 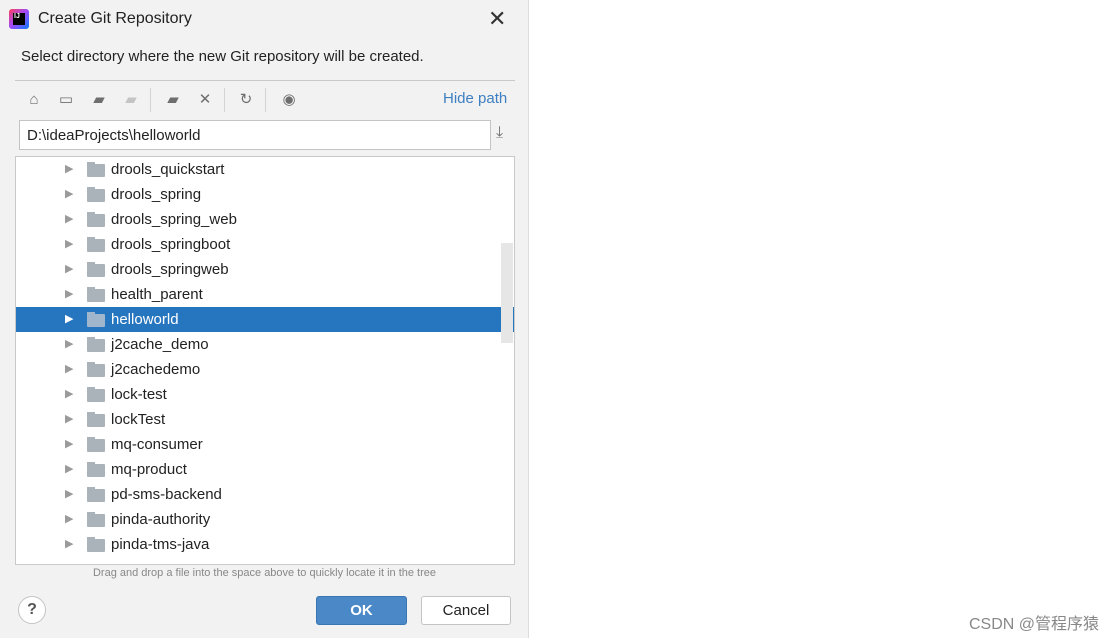 I want to click on refresh-icon: ↻, so click(x=246, y=100).